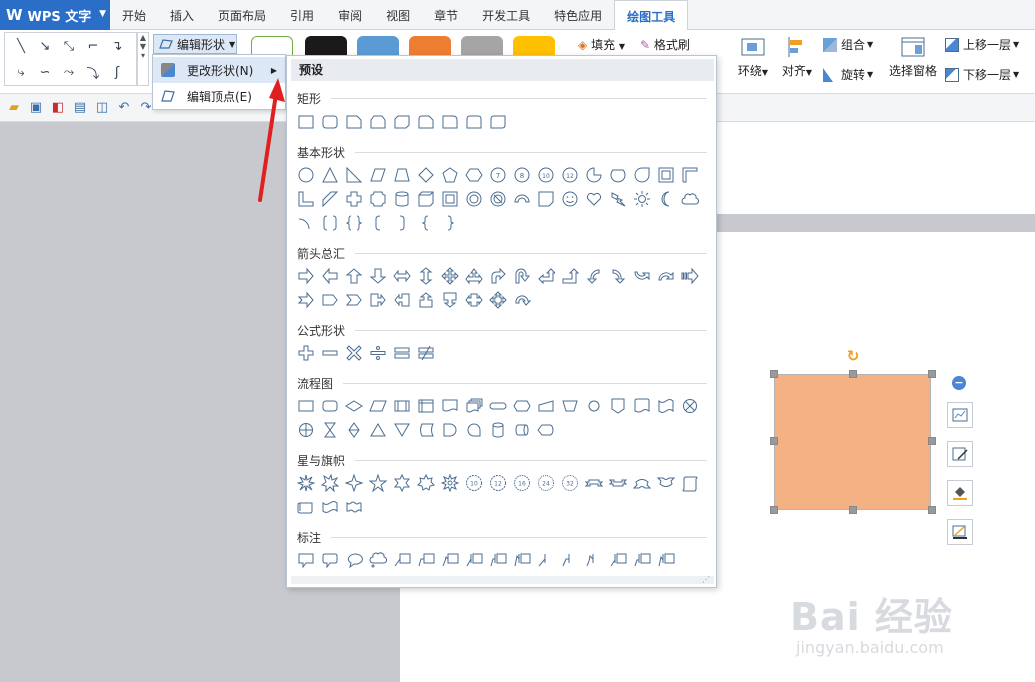  Describe the element at coordinates (93, 46) in the screenshot. I see `elbow-connector-icon: ⌐` at that location.